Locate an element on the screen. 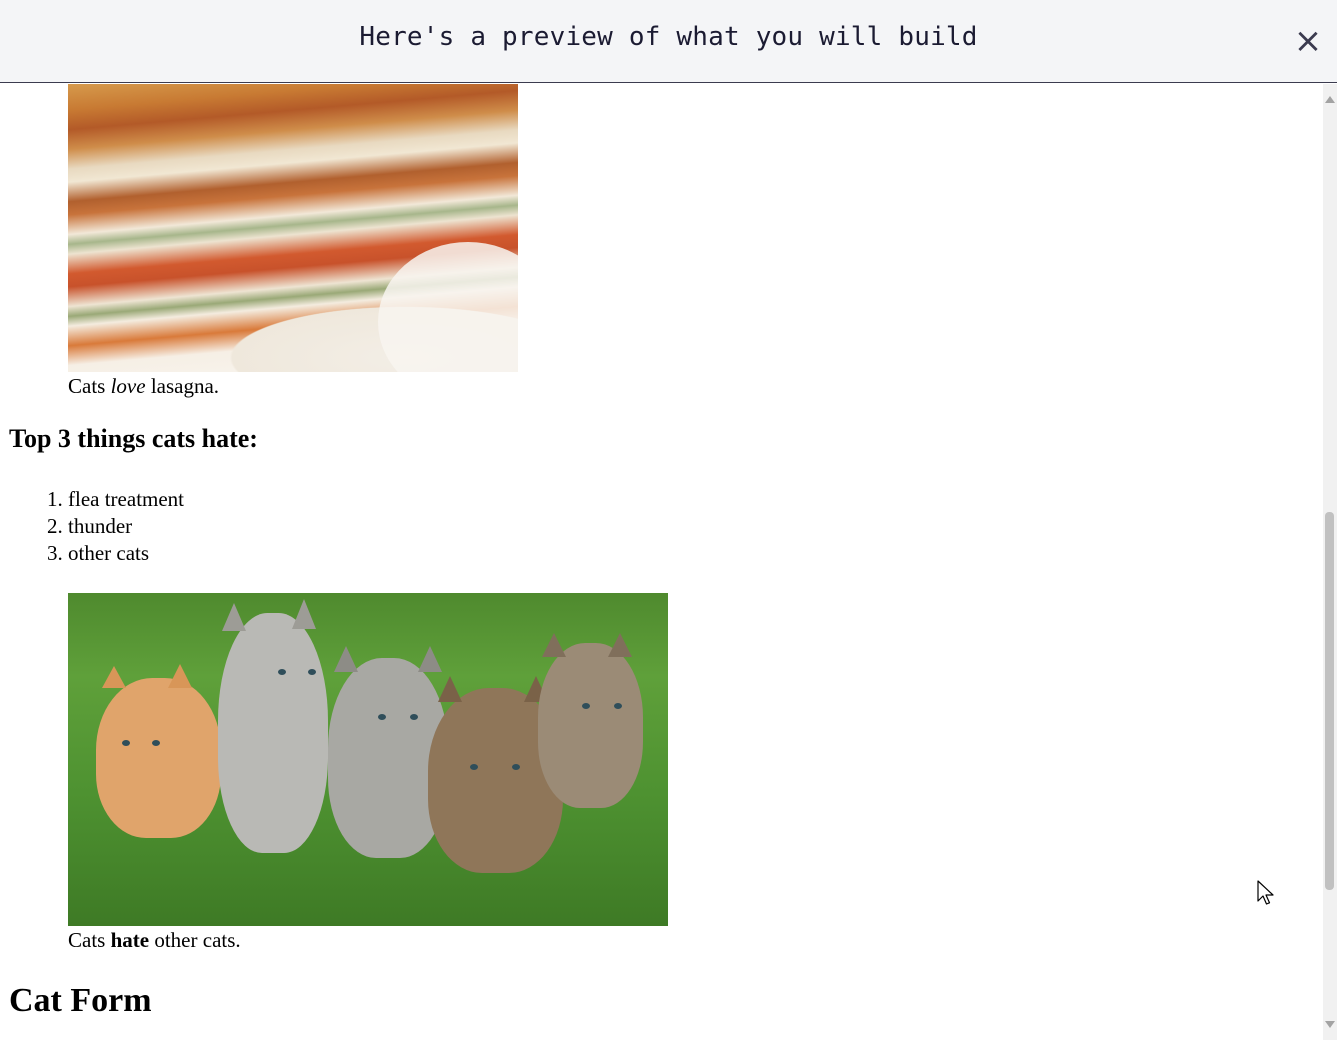 The width and height of the screenshot is (1337, 1040). scroll-up-arrow-icon is located at coordinates (1330, 99).